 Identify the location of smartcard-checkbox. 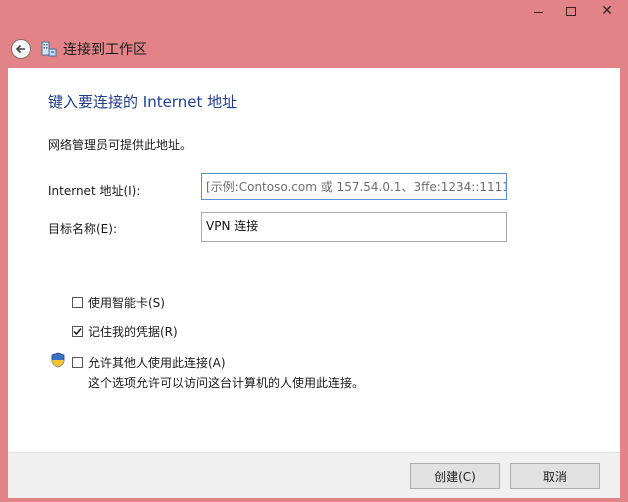
(77, 302).